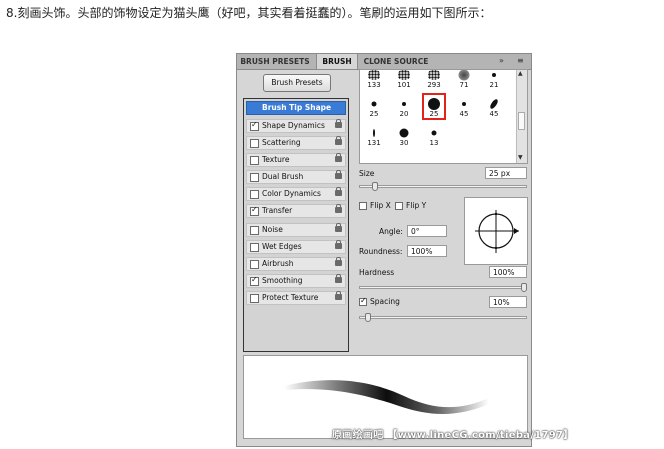  I want to click on brush-tip-grid: ▲ ▼ 133 101 293 71 21 25 20 25 45 45 131 30 13, so click(443, 116).